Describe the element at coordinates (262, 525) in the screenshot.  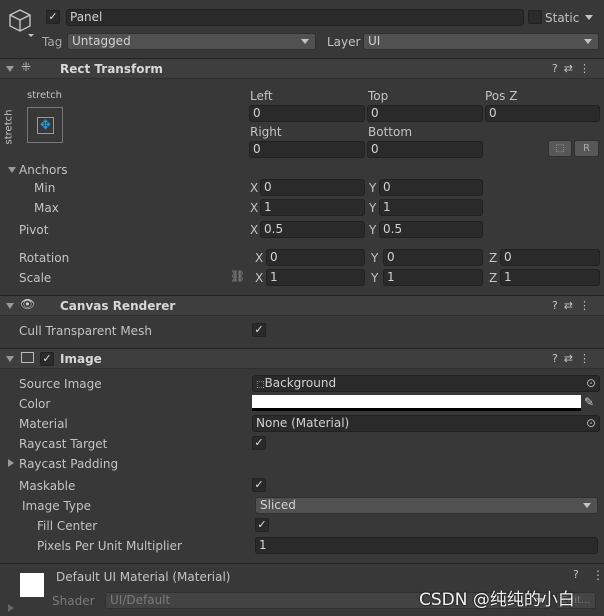
I see `fill-center-checkbox: ✓` at that location.